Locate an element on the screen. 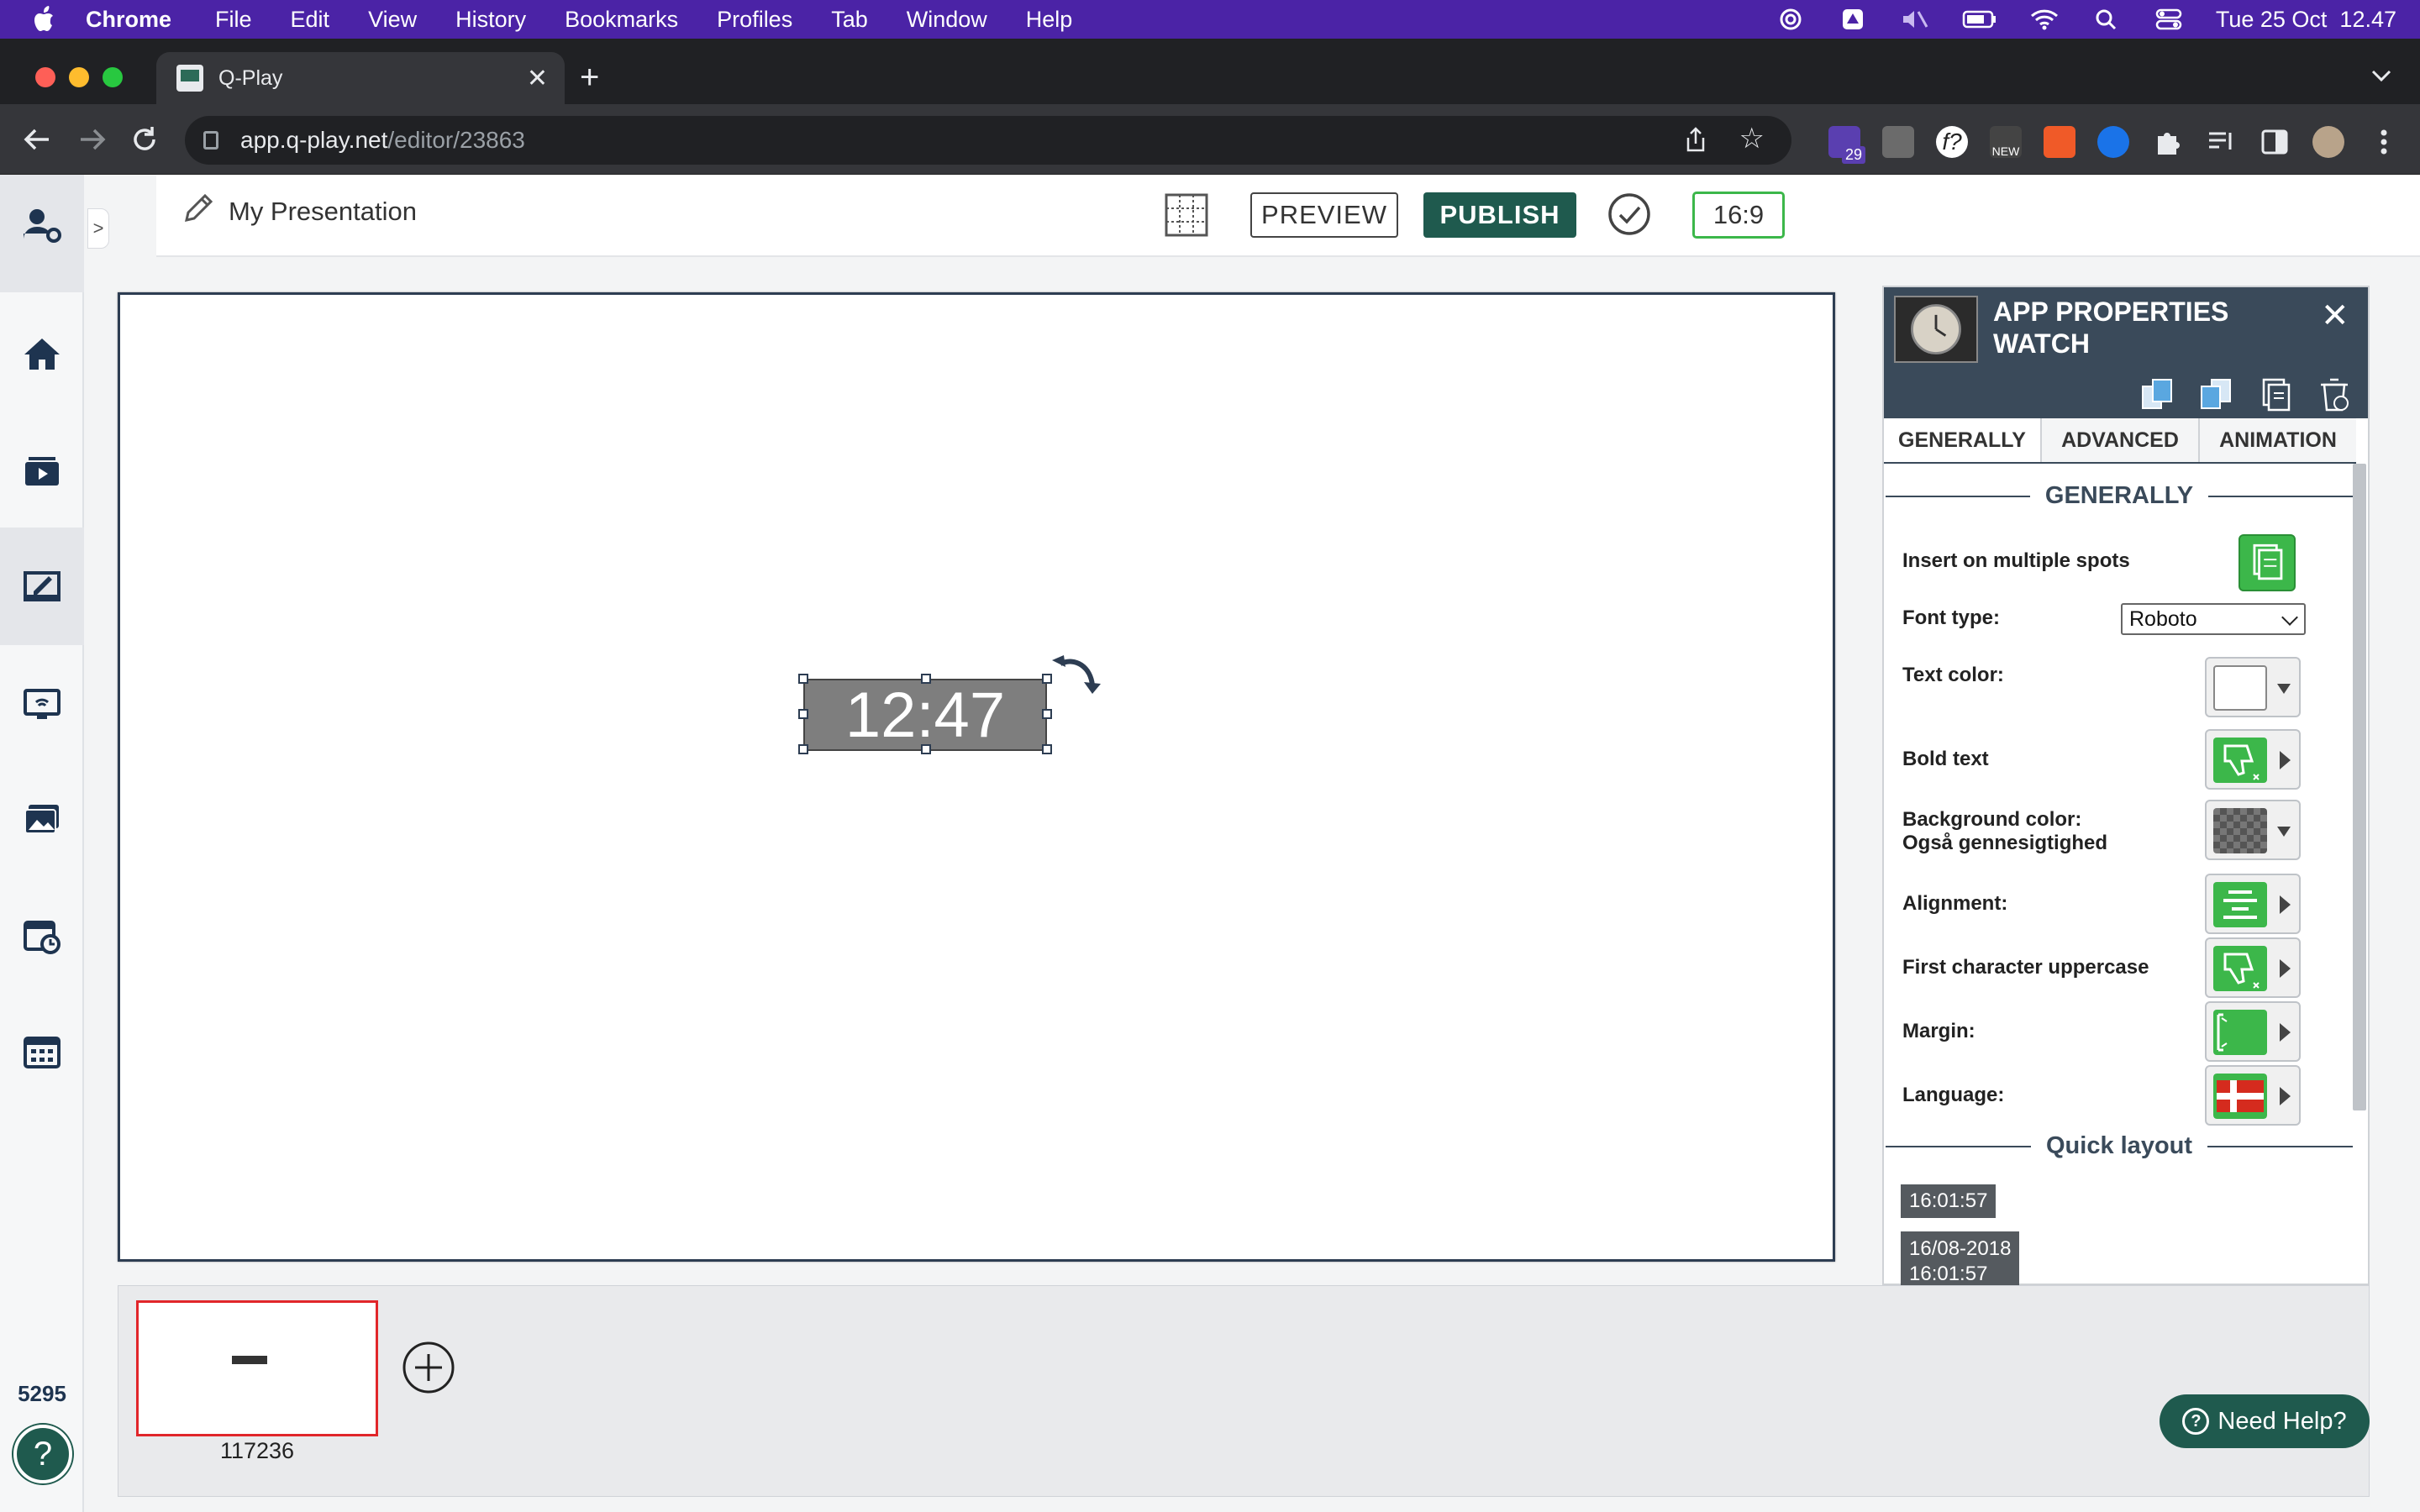 The image size is (2420, 1512). forward-arrow-icon is located at coordinates (92, 139).